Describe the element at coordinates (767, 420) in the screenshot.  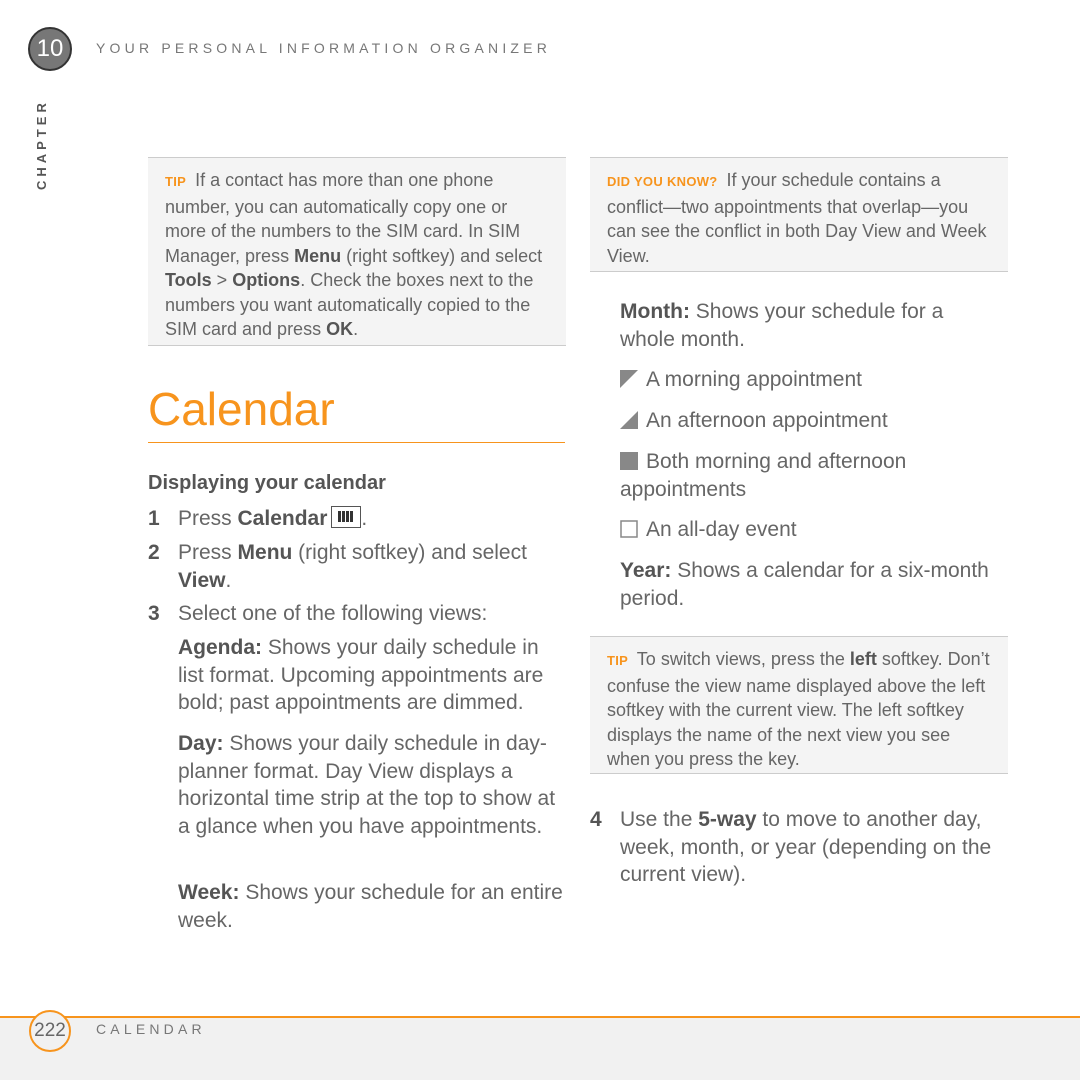
I see `text: An afternoon appointment` at that location.